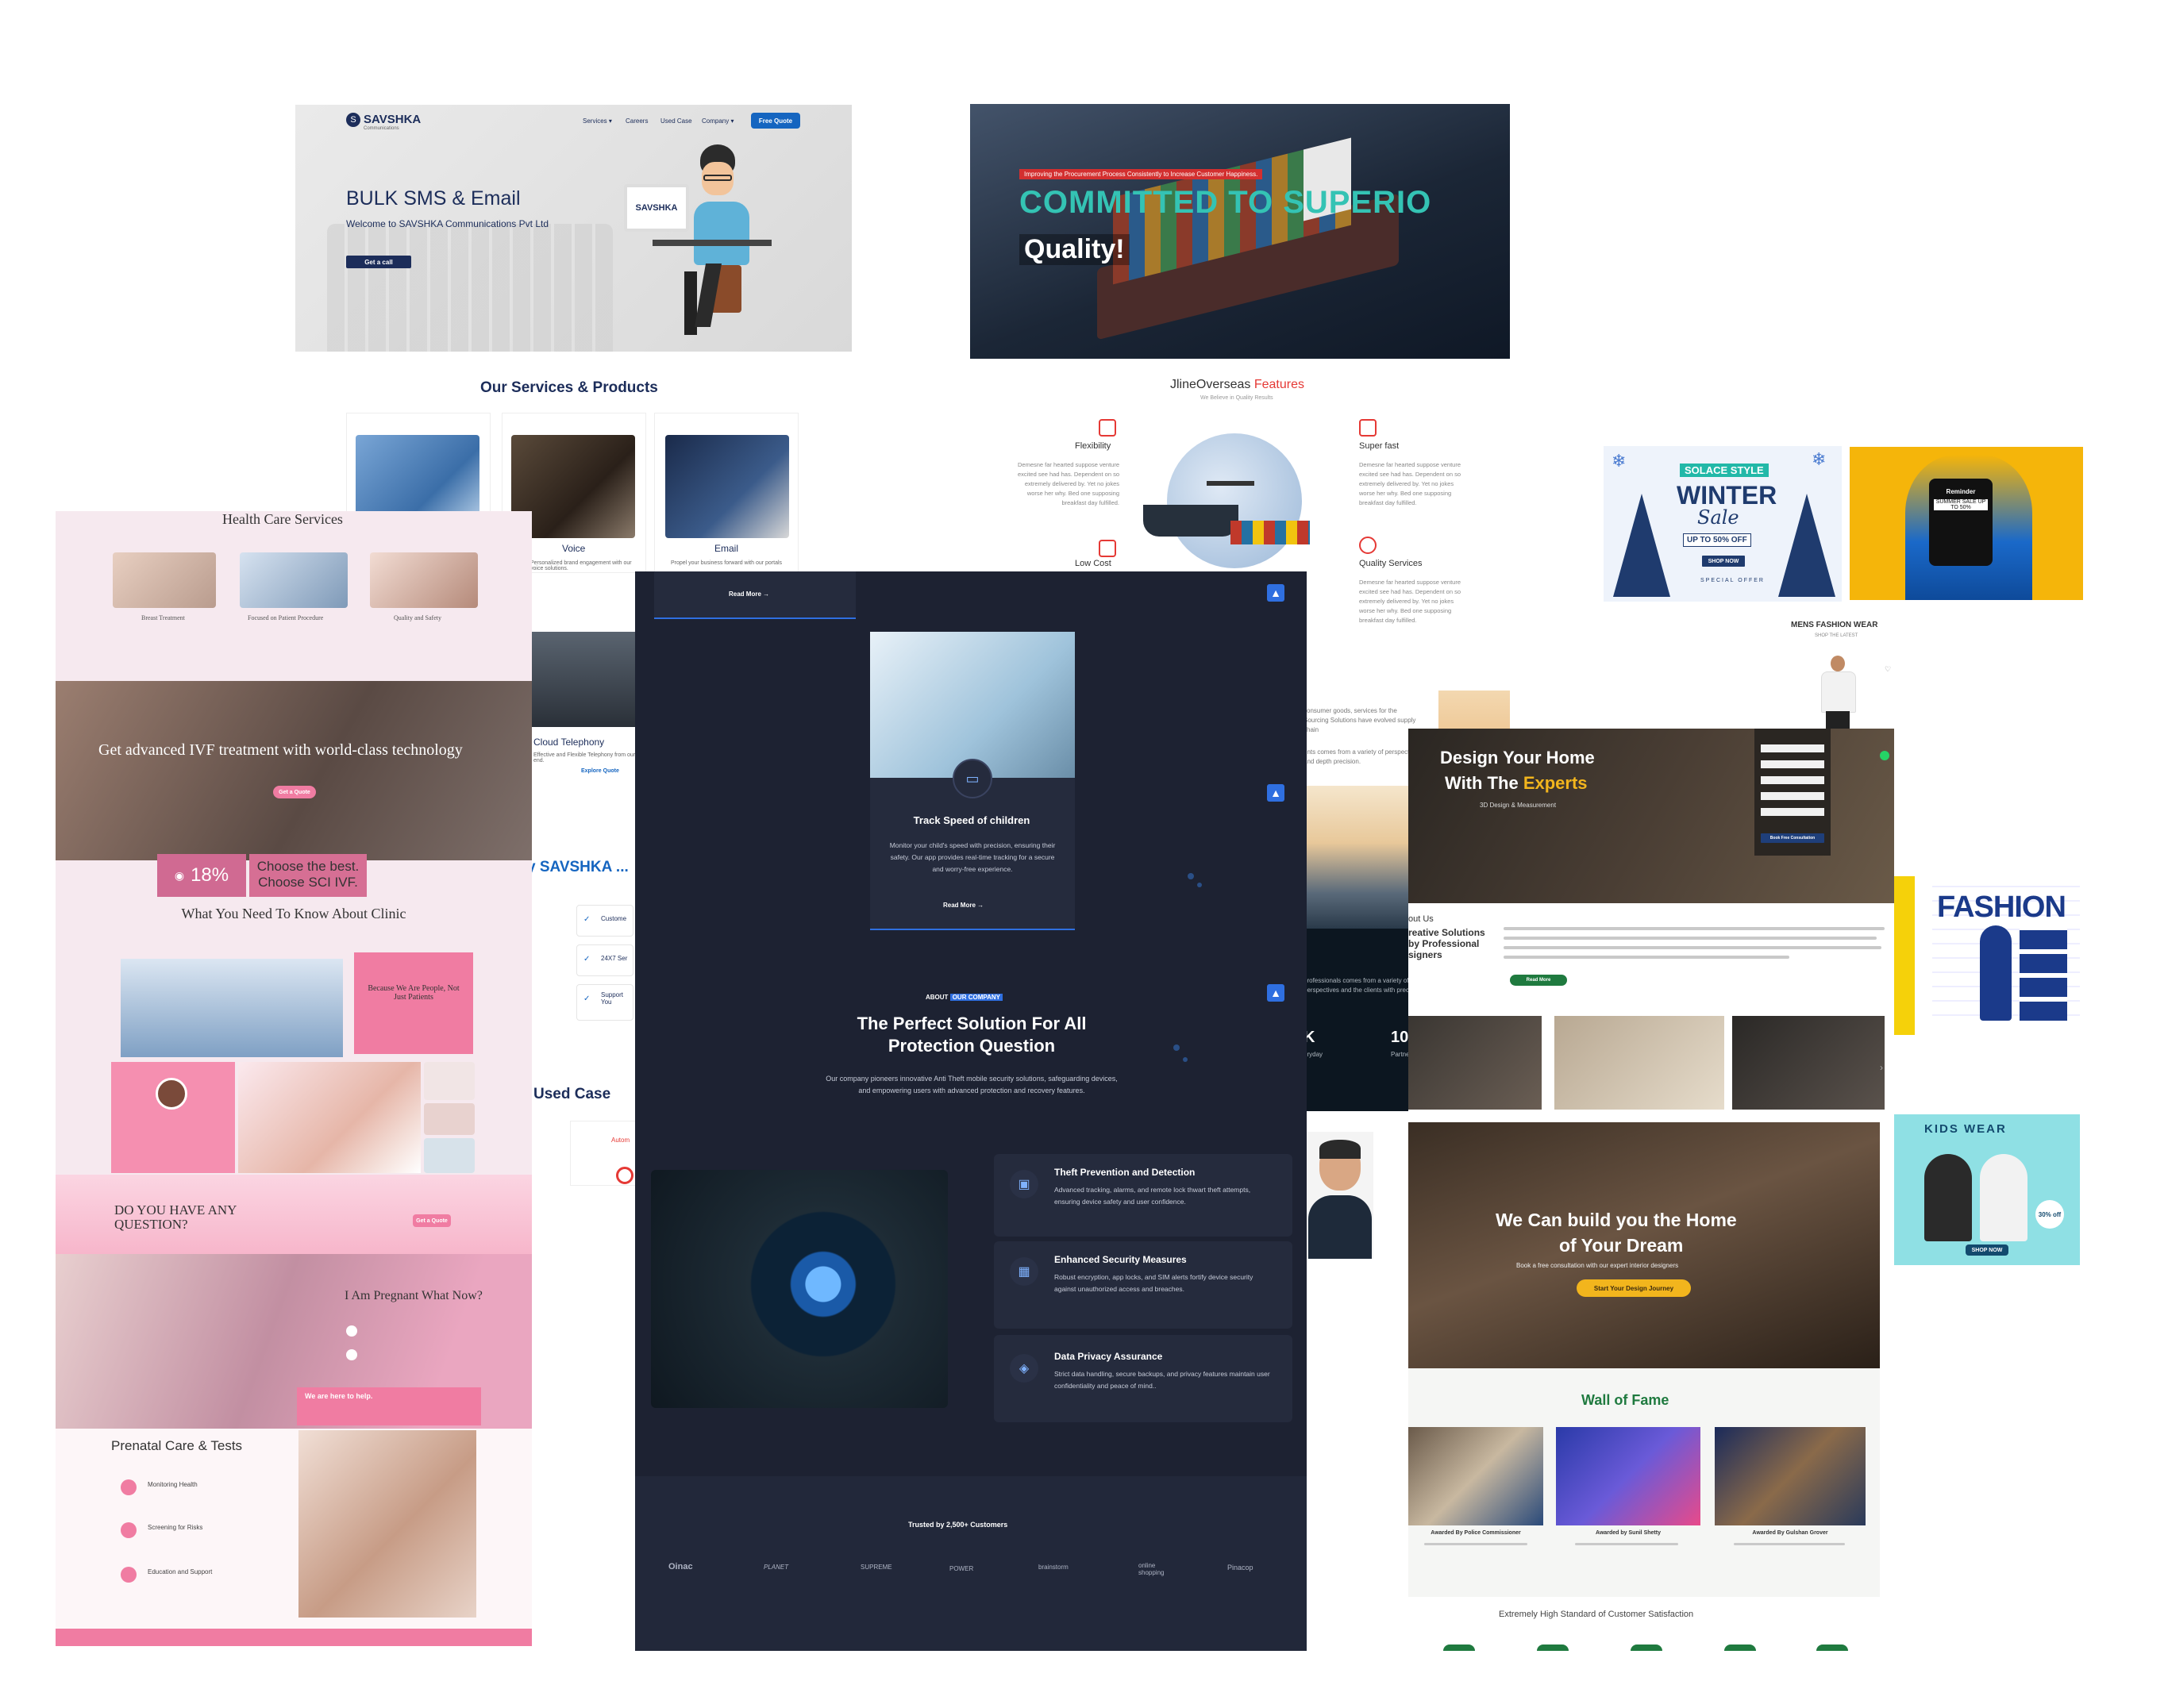  What do you see at coordinates (1240, 1567) in the screenshot?
I see `client-logo: Pinacop` at bounding box center [1240, 1567].